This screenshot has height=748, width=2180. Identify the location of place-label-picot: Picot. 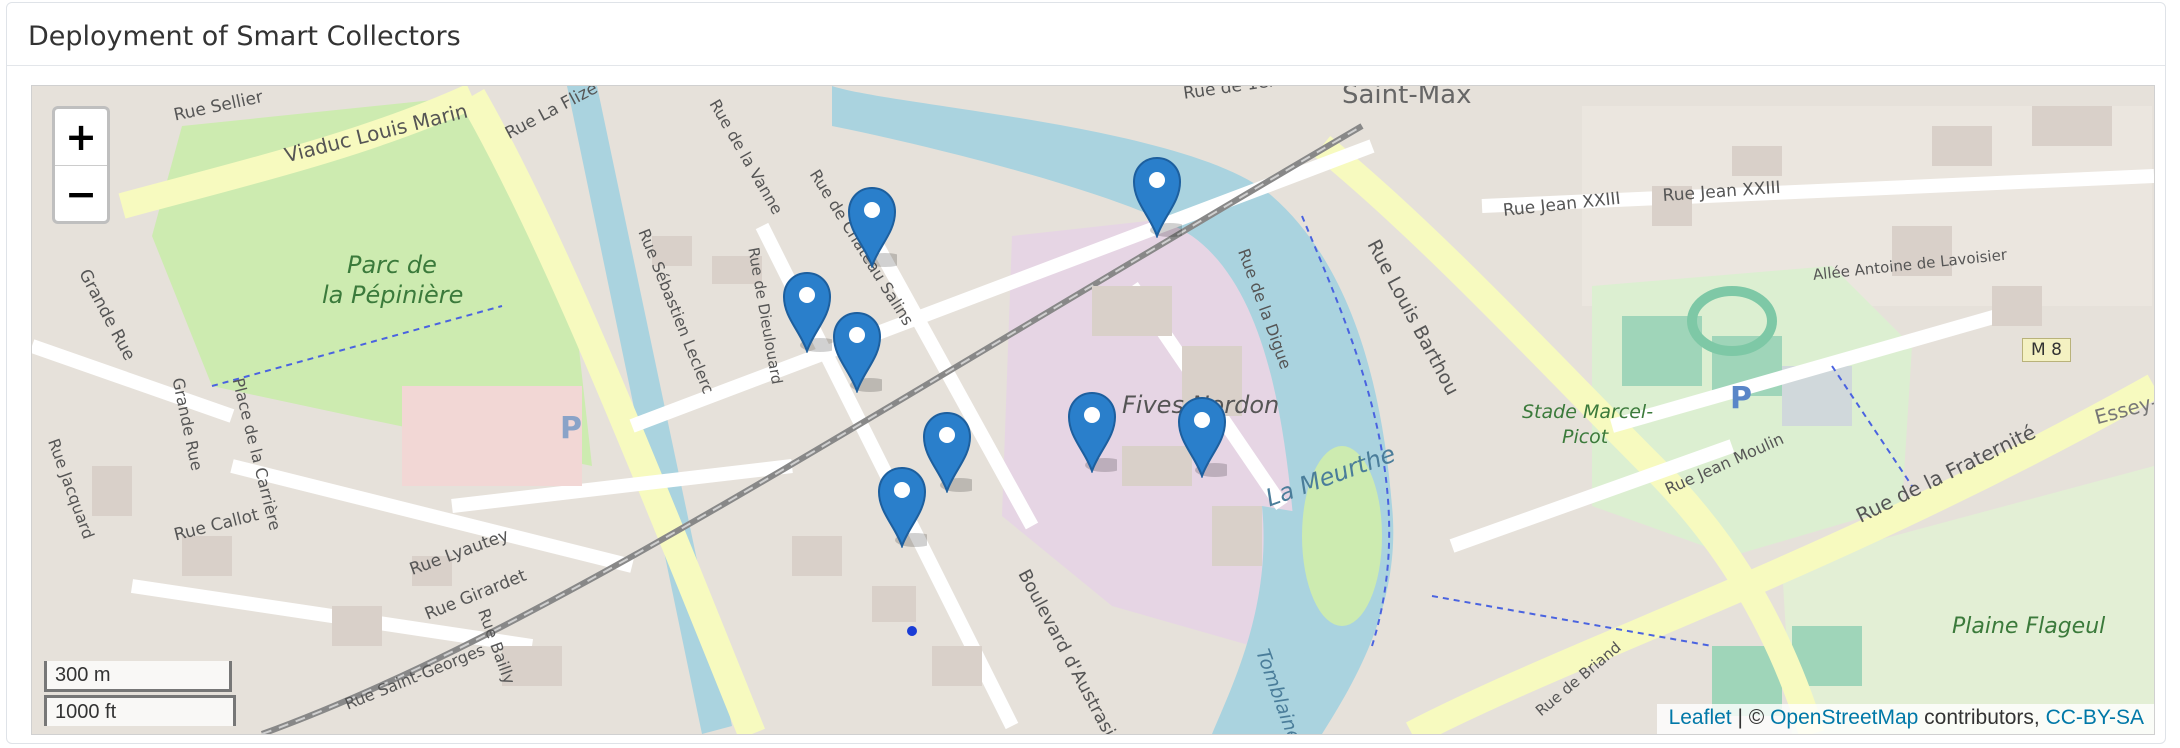
(1585, 437).